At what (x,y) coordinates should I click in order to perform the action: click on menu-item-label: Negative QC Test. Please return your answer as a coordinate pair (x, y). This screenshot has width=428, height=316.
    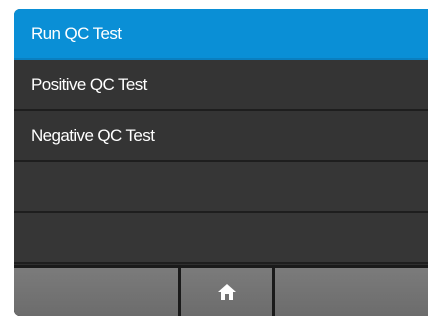
    Looking at the image, I should click on (93, 135).